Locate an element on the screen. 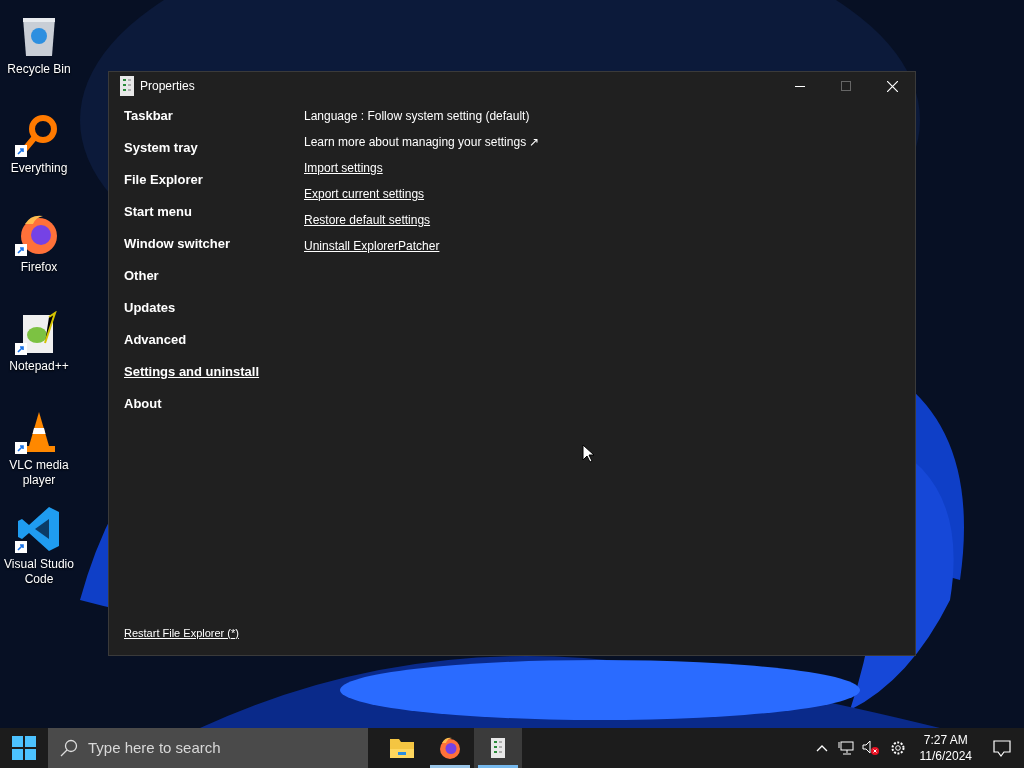 The height and width of the screenshot is (768, 1024). settings-link: Export current settings is located at coordinates (364, 194).